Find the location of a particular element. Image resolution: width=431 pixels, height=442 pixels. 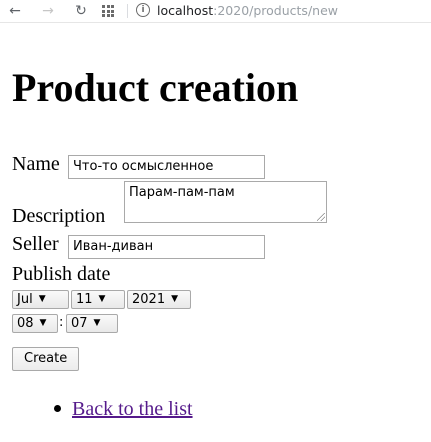

description-text: Парам-пам-пам is located at coordinates (182, 192).